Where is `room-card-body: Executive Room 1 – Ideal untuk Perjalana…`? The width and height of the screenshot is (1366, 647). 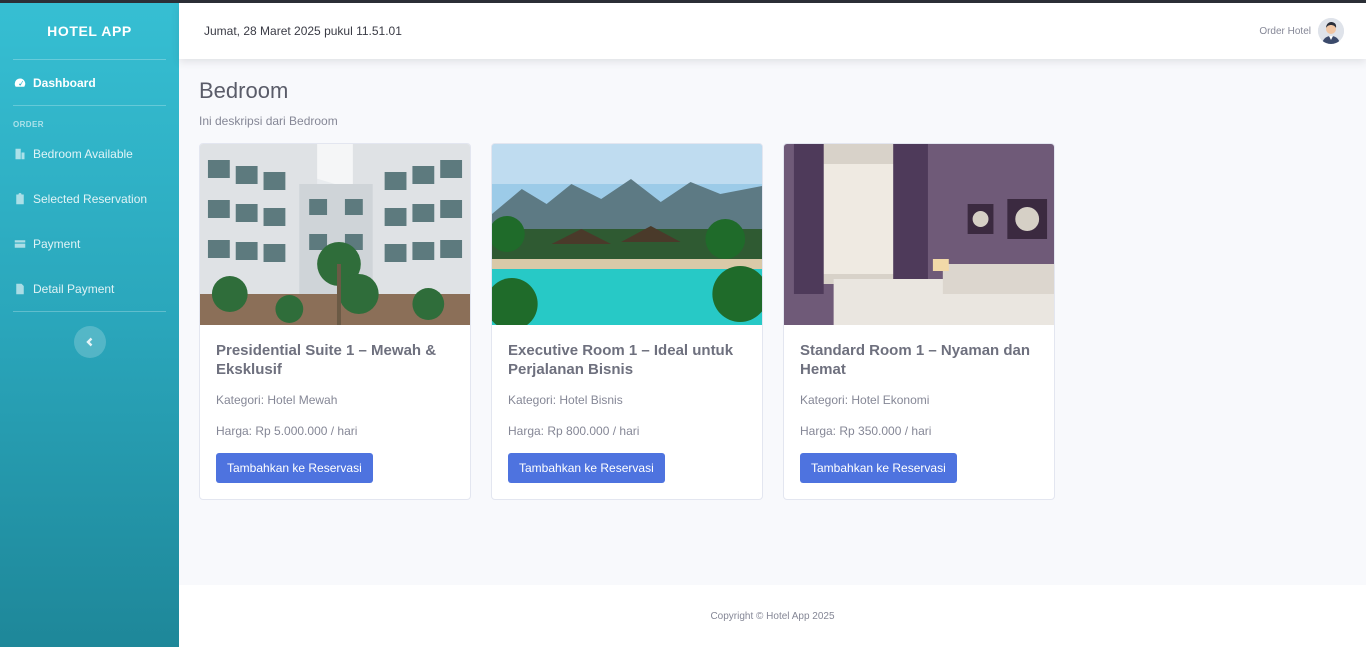
room-card-body: Executive Room 1 – Ideal untuk Perjalana… is located at coordinates (627, 404).